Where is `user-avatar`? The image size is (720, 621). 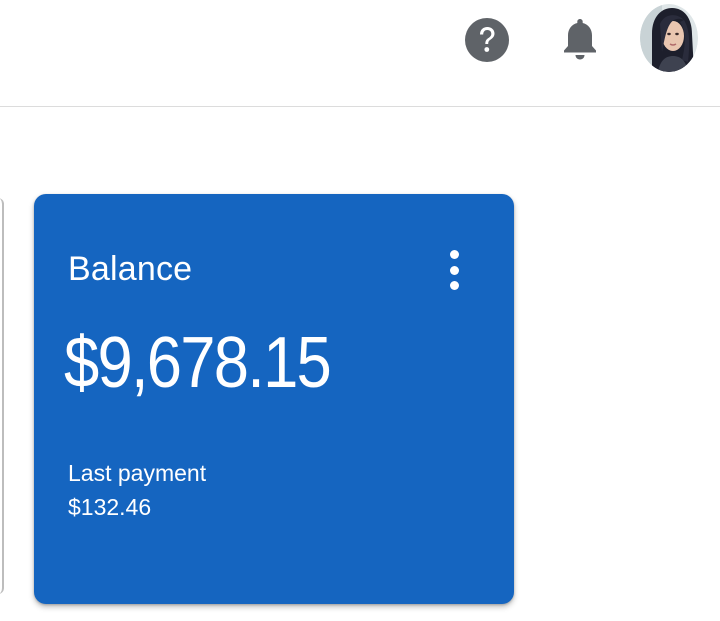 user-avatar is located at coordinates (669, 38).